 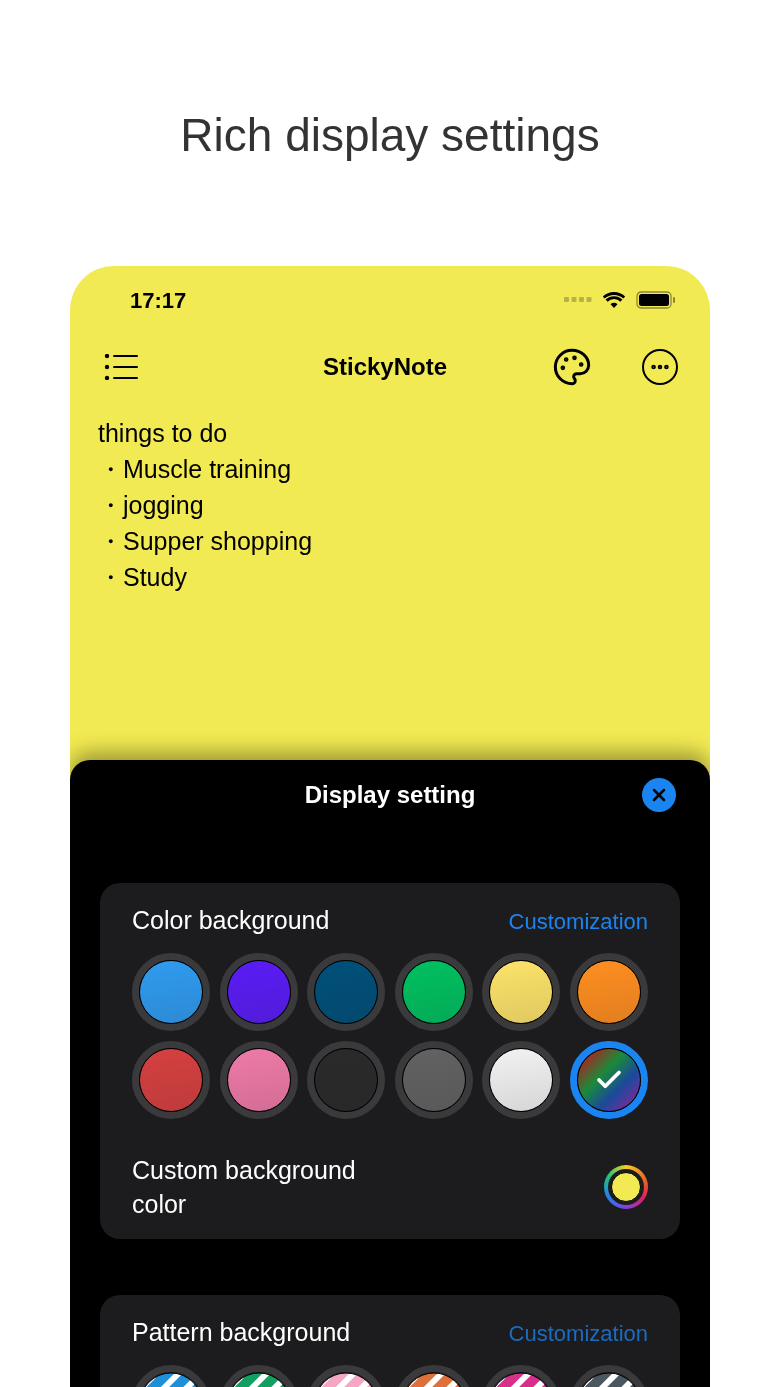 I want to click on note-line: ・Study, so click(x=143, y=577).